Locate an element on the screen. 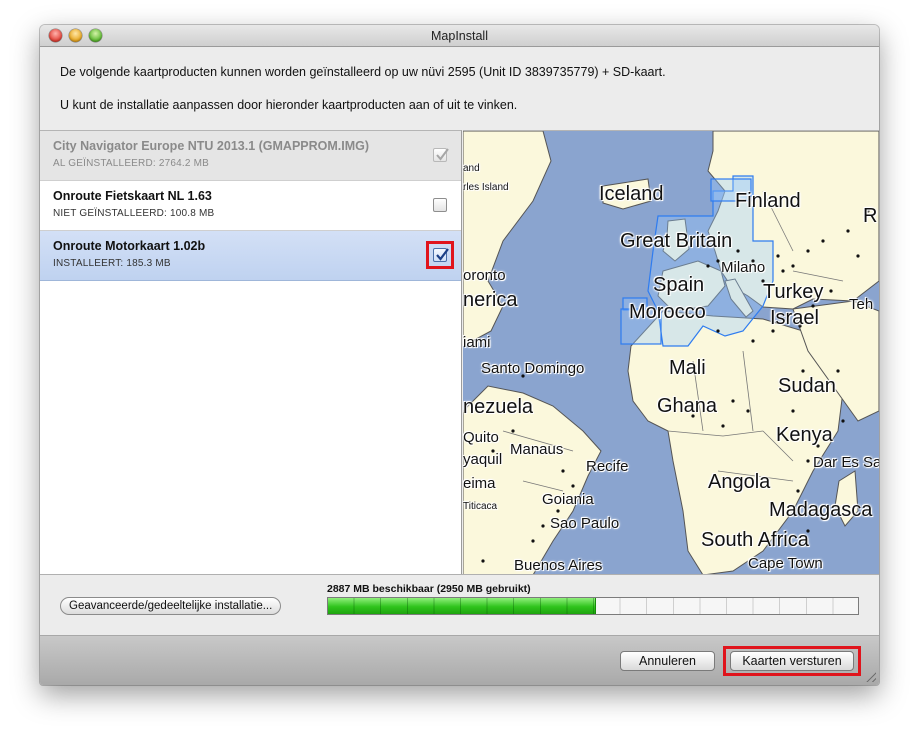 This screenshot has height=741, width=919. storage-available-text: 2887 MB beschikbaar (2950 MB gebruikt) is located at coordinates (429, 589).